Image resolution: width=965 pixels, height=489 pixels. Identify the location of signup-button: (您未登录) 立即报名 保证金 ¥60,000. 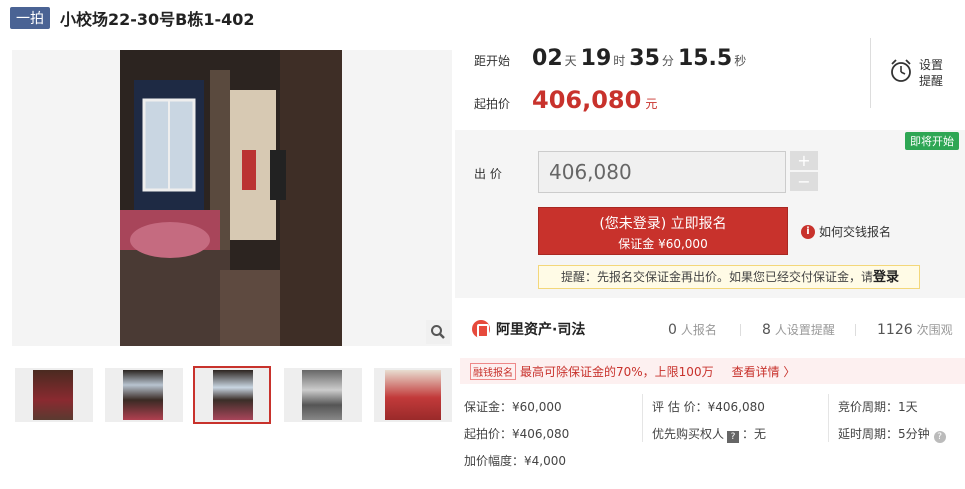
(663, 231).